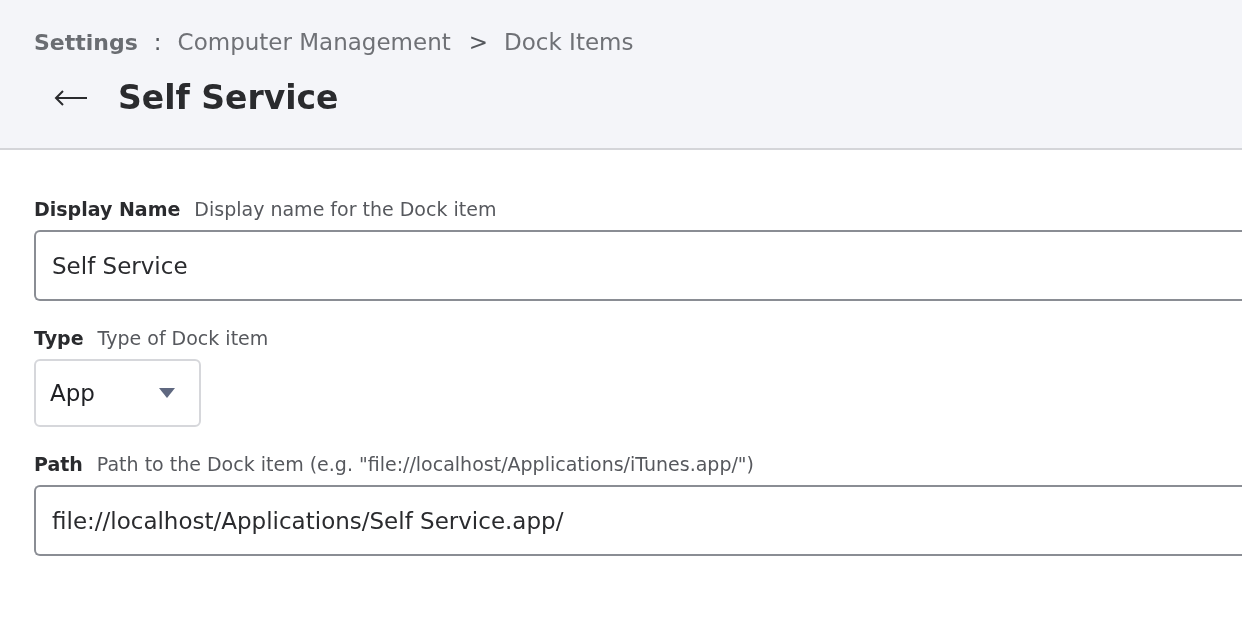 This screenshot has width=1242, height=634. I want to click on field-description: Type of Dock item, so click(183, 338).